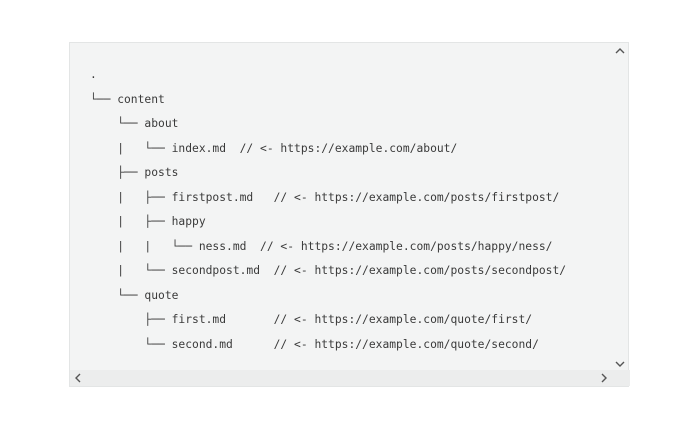 This screenshot has height=431, width=700. I want to click on code-line: | ├── happy, so click(148, 221).